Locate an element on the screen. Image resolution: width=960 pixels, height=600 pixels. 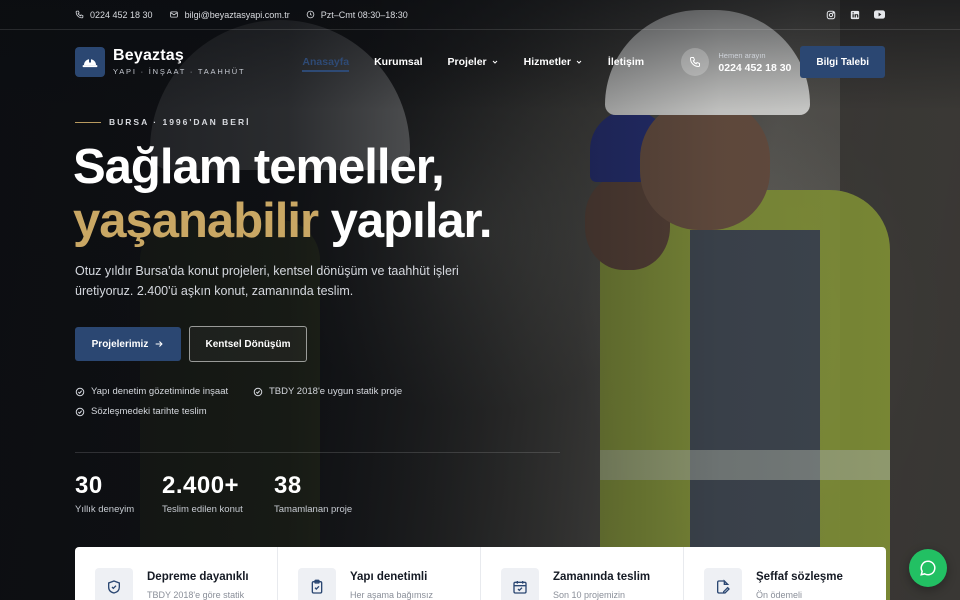
feature-card: Zamanında teslim Son 10 projemizin is located at coordinates (582, 573).